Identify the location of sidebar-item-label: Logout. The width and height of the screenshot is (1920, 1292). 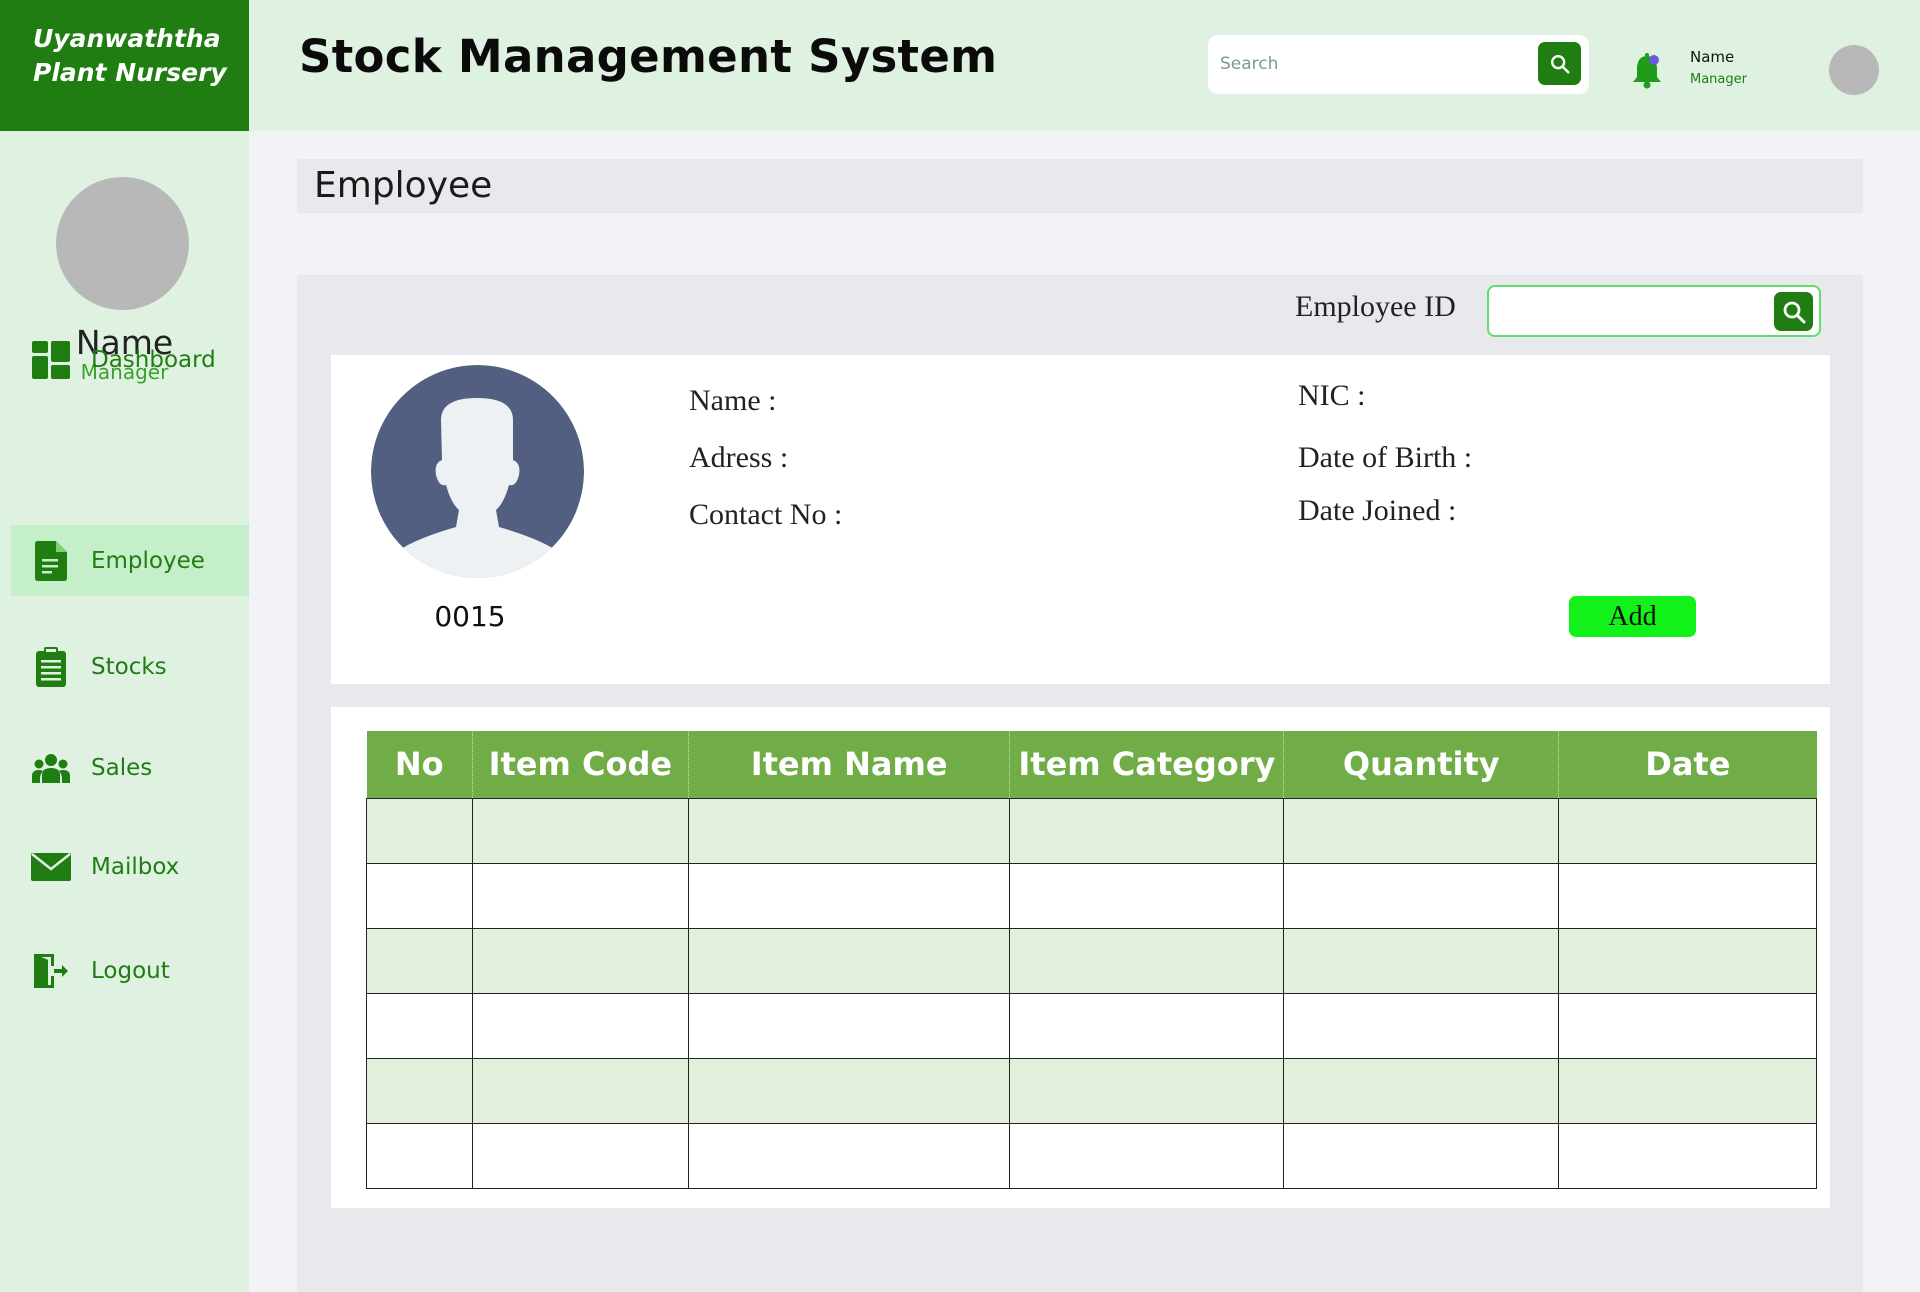
(130, 970).